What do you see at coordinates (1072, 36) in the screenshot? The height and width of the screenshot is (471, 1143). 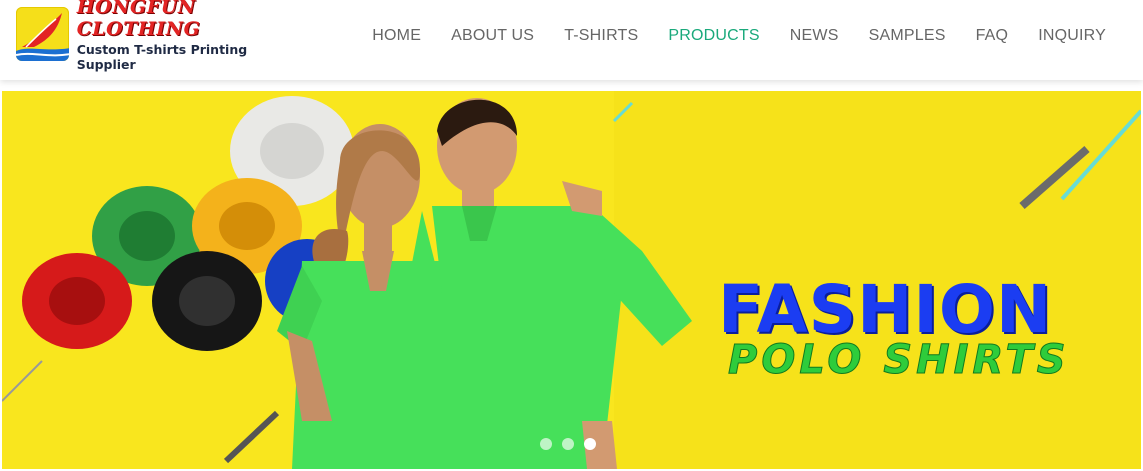 I see `nav-inquiry: INQUIRY` at bounding box center [1072, 36].